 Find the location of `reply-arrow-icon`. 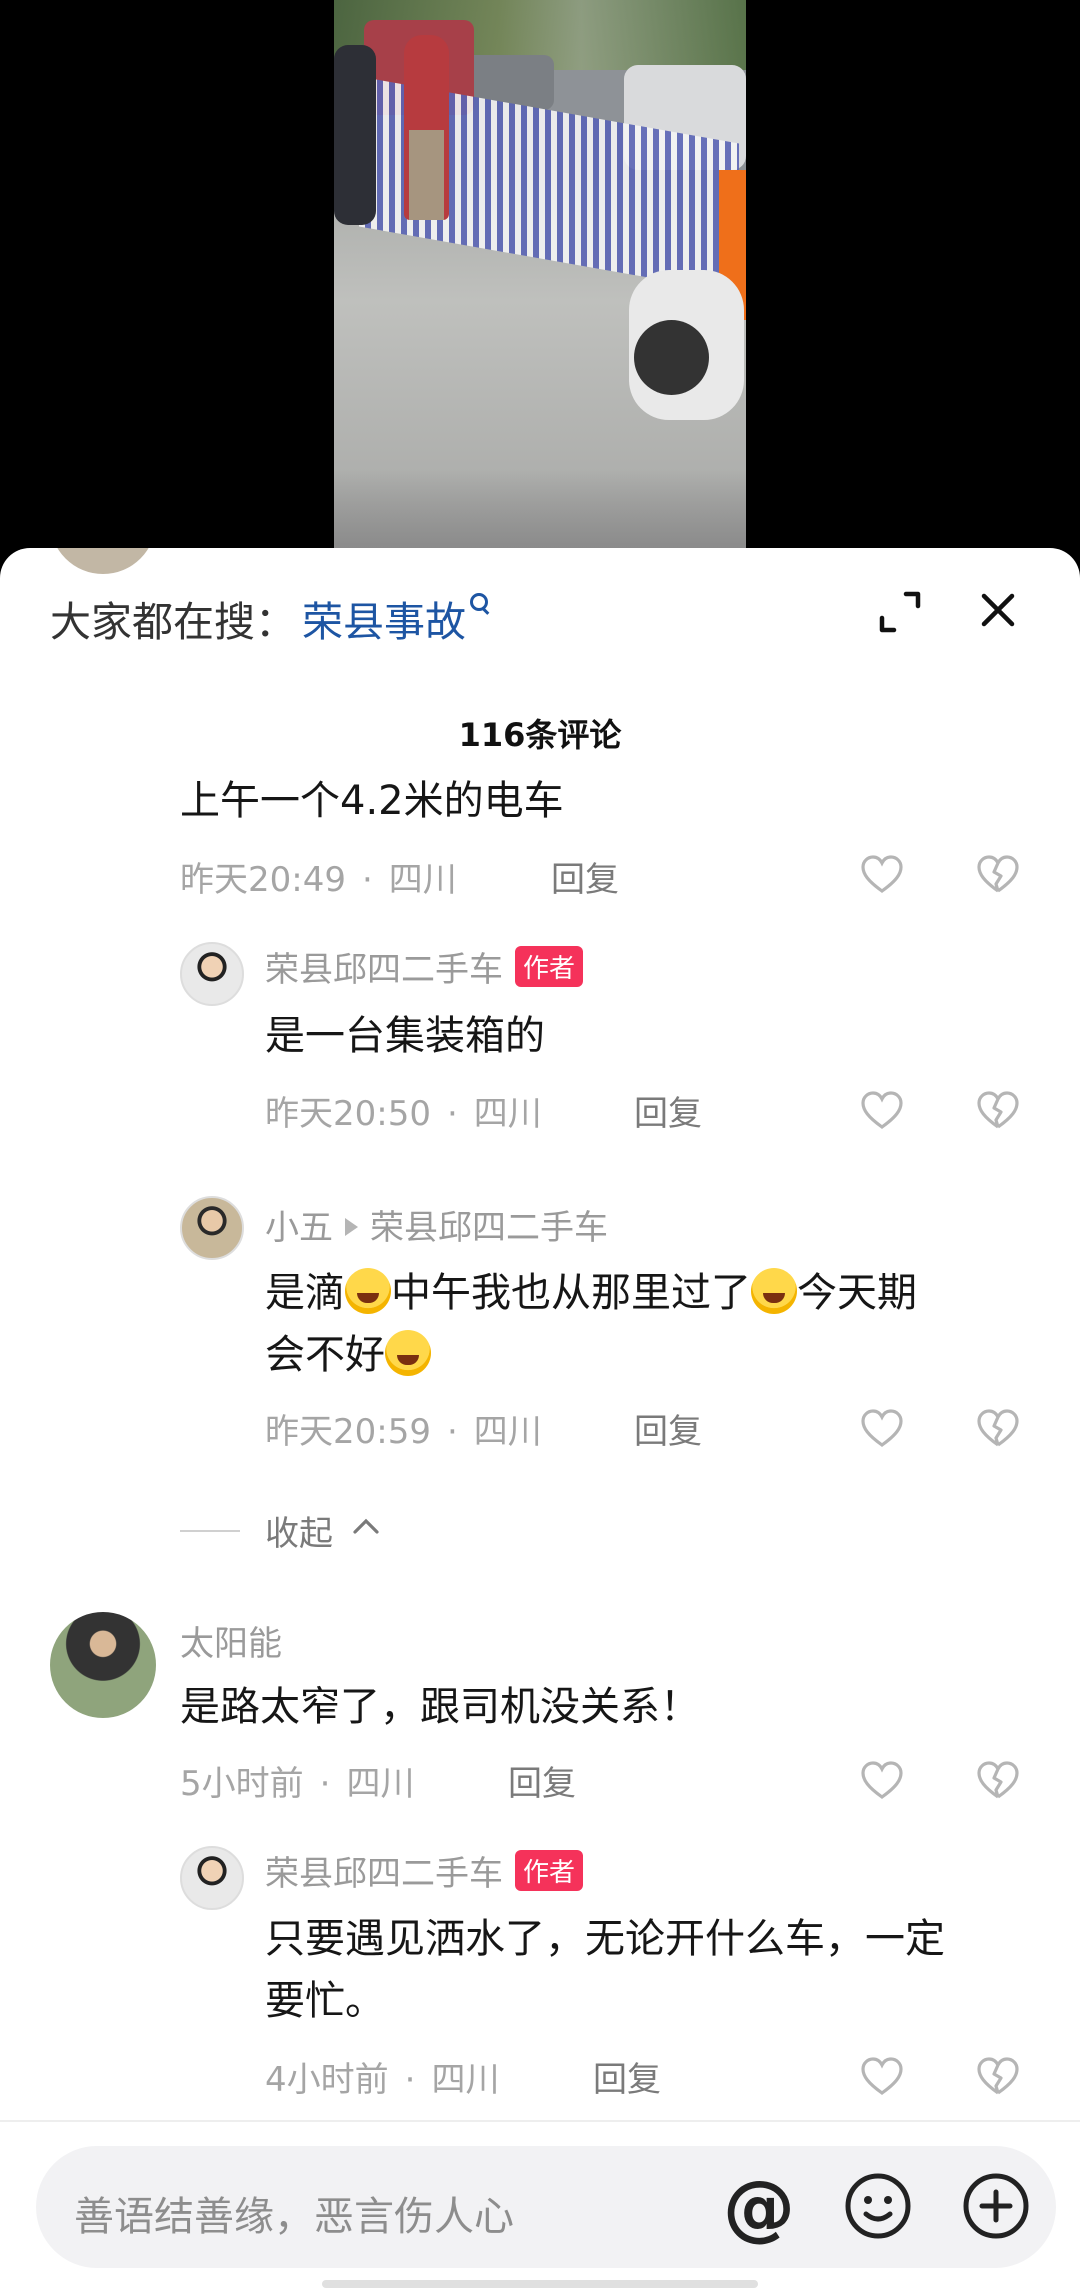

reply-arrow-icon is located at coordinates (351, 1227).